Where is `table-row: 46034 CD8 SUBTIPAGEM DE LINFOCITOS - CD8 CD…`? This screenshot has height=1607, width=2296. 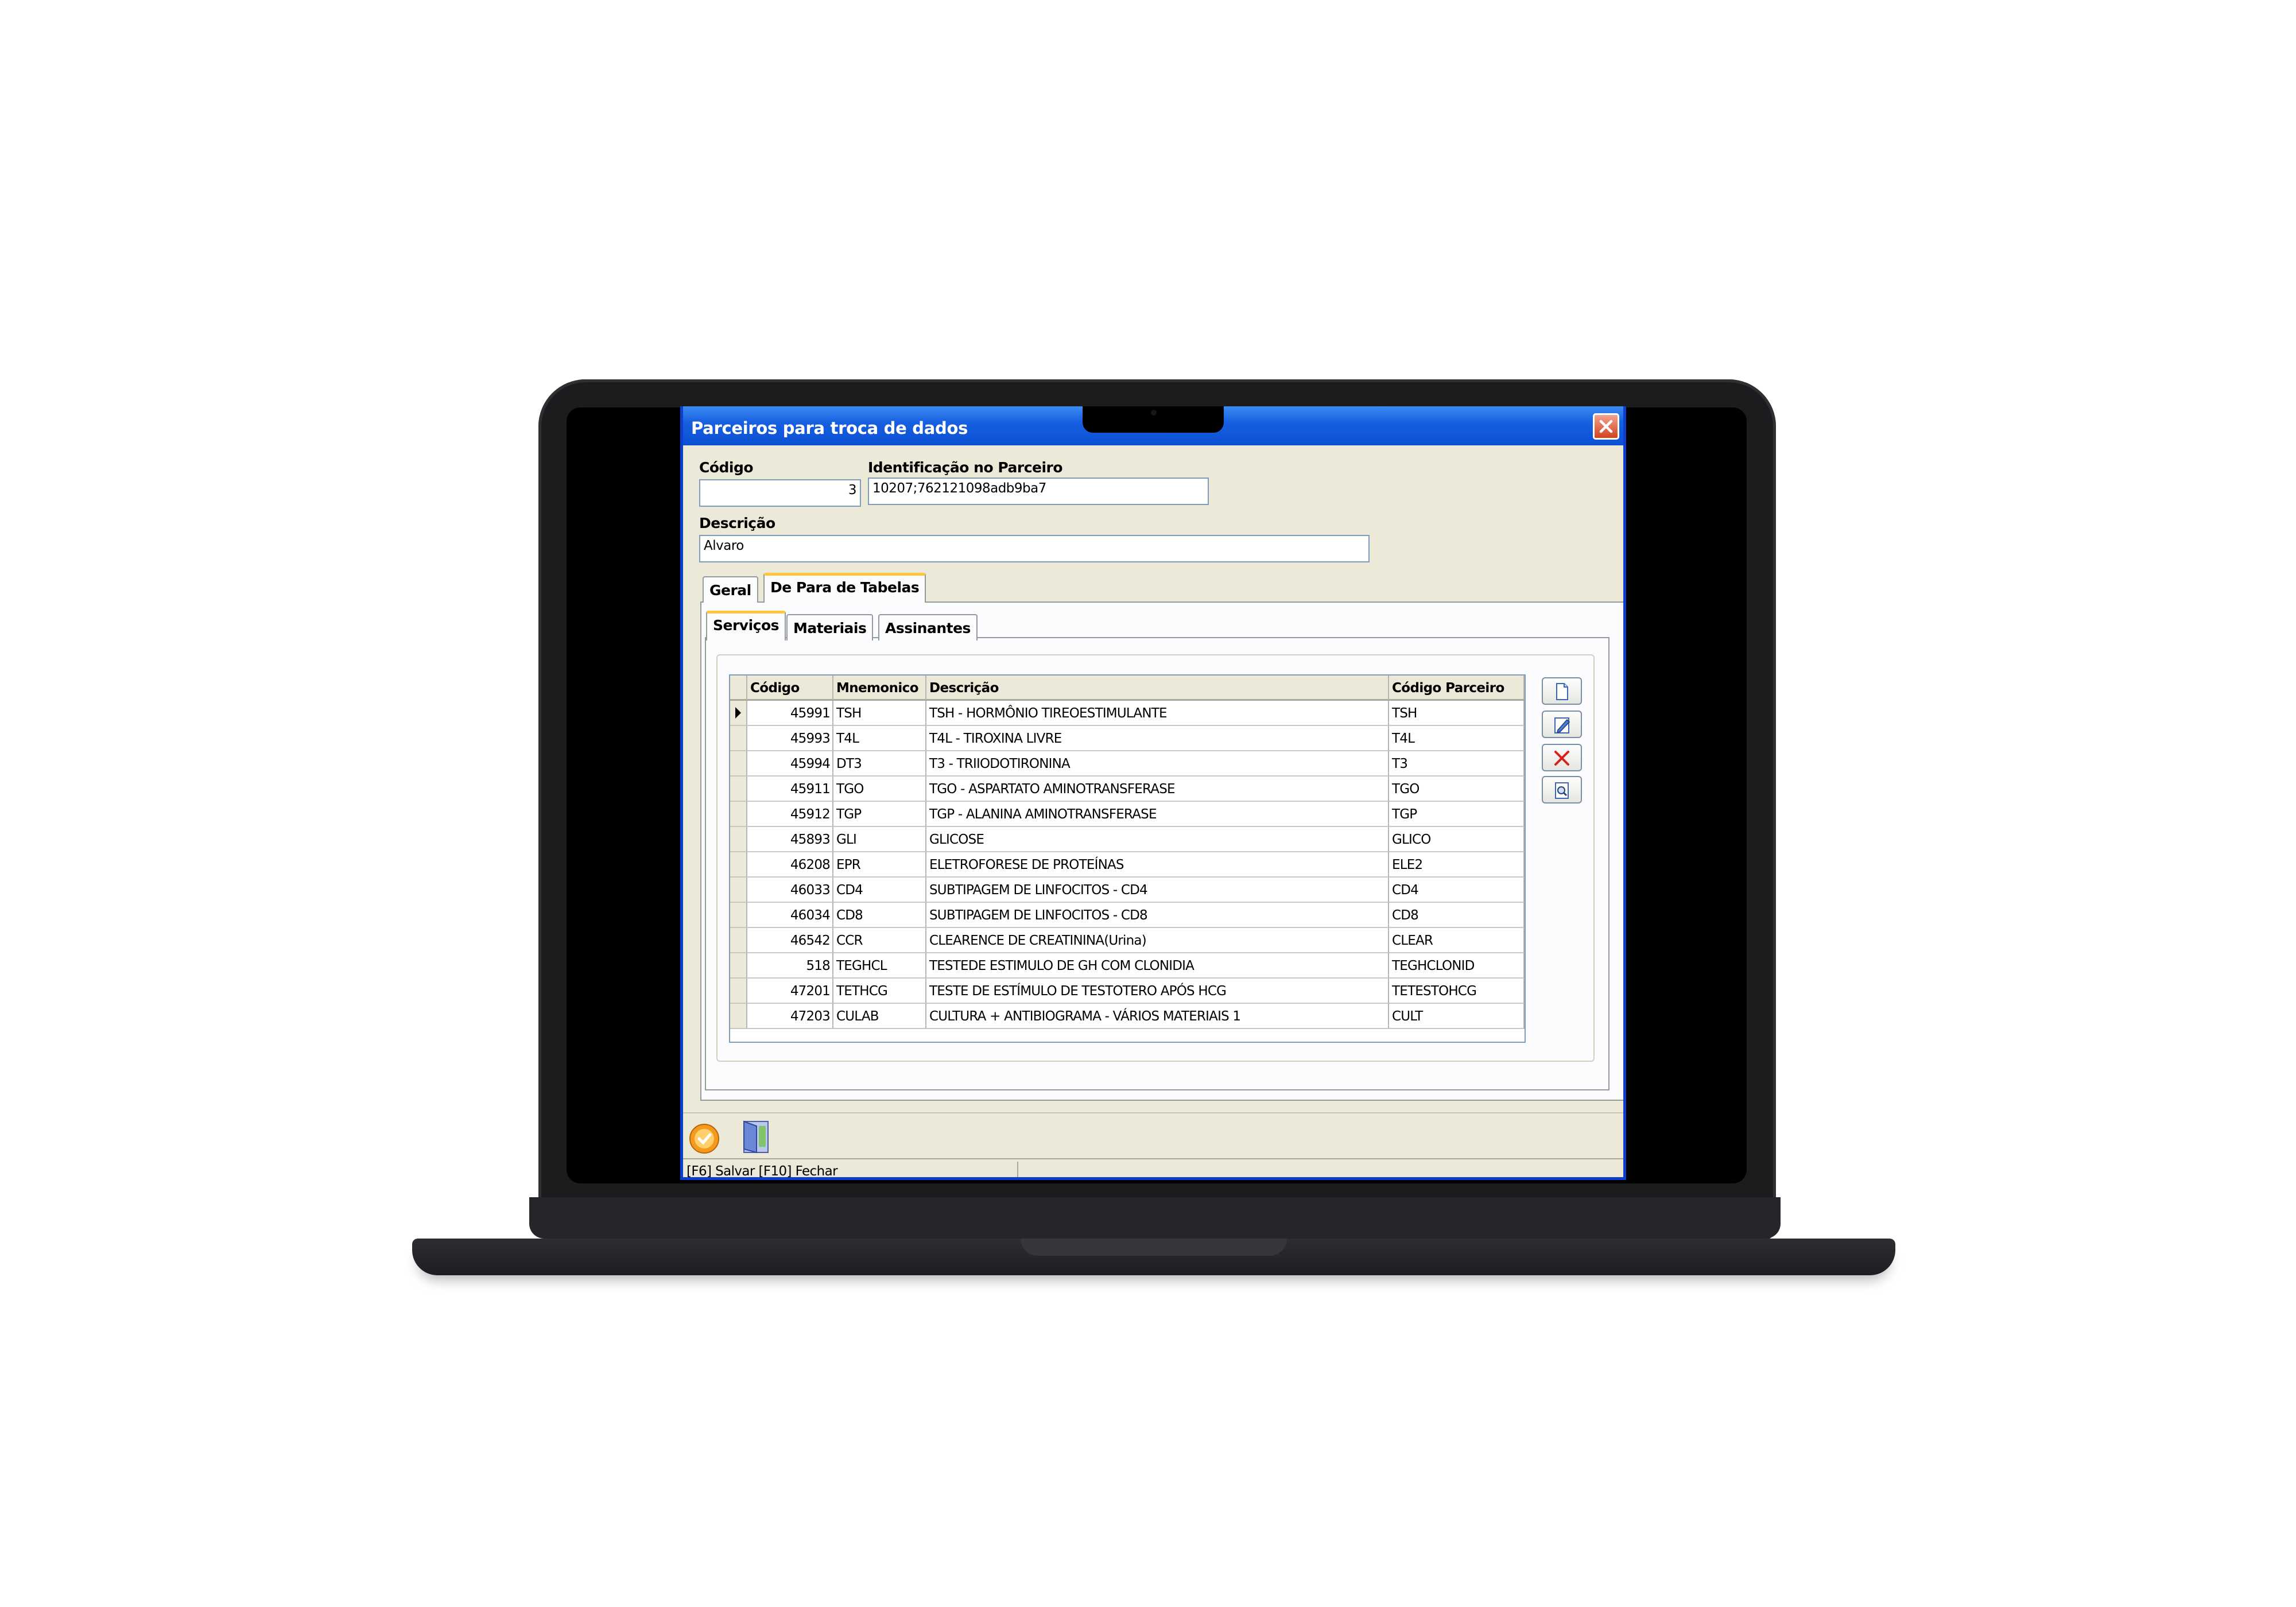
table-row: 46034 CD8 SUBTIPAGEM DE LINFOCITOS - CD8 CD… is located at coordinates (1127, 915).